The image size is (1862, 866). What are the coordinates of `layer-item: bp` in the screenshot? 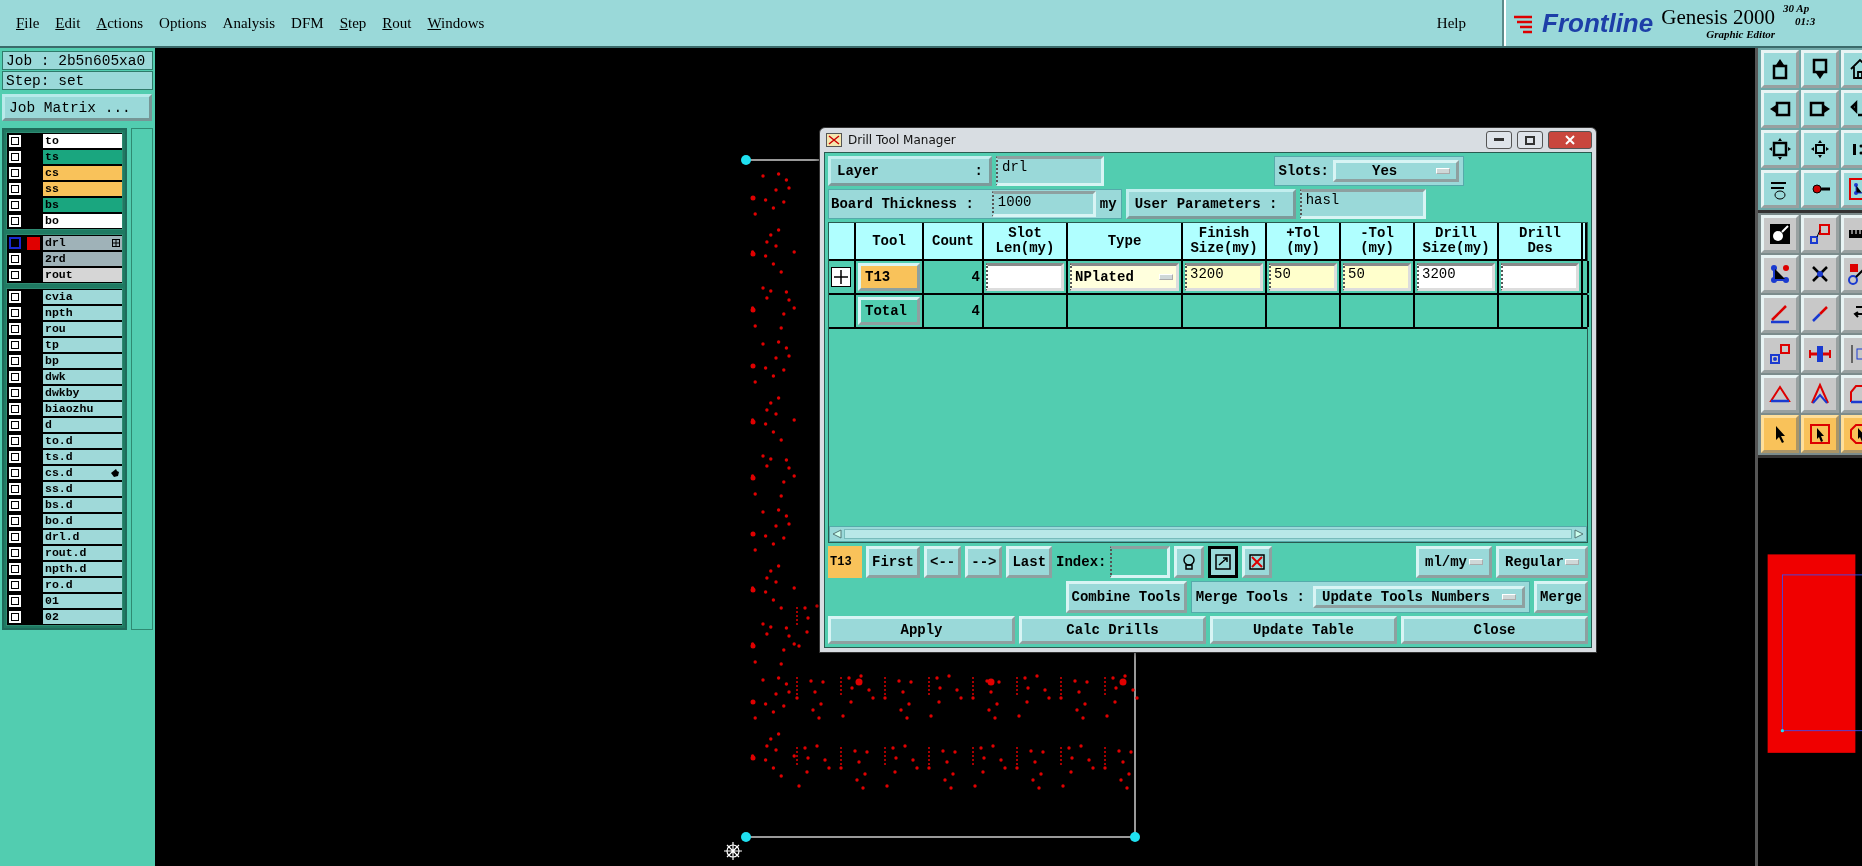 It's located at (82, 361).